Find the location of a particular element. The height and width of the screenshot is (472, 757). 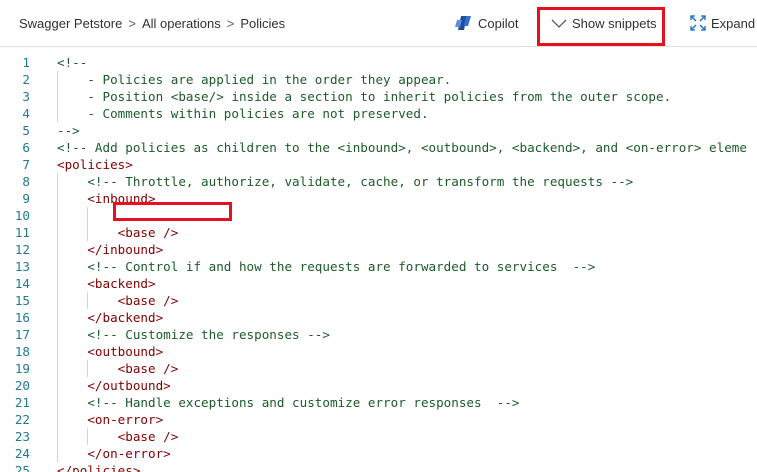

code-text: <!-- Customize the responses --> is located at coordinates (193, 334).